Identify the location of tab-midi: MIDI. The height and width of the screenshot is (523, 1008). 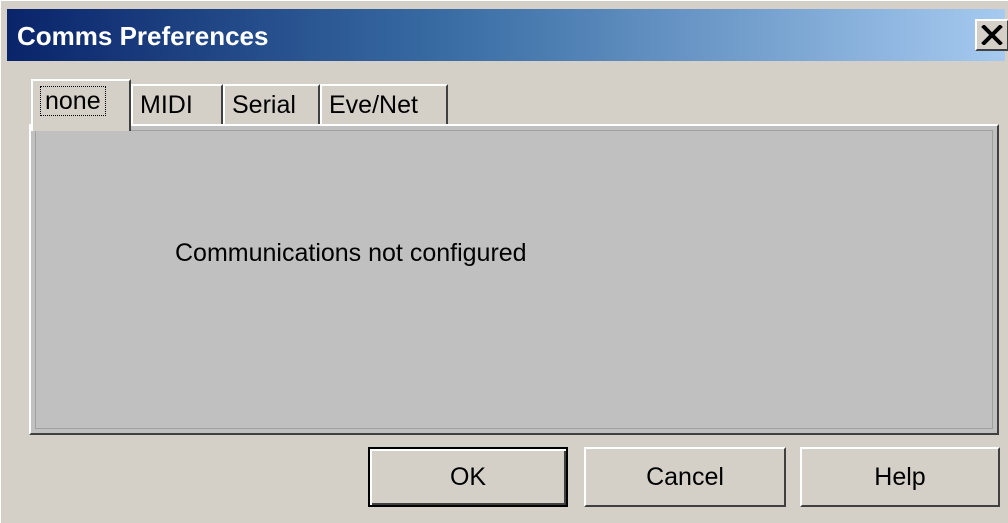
(177, 104).